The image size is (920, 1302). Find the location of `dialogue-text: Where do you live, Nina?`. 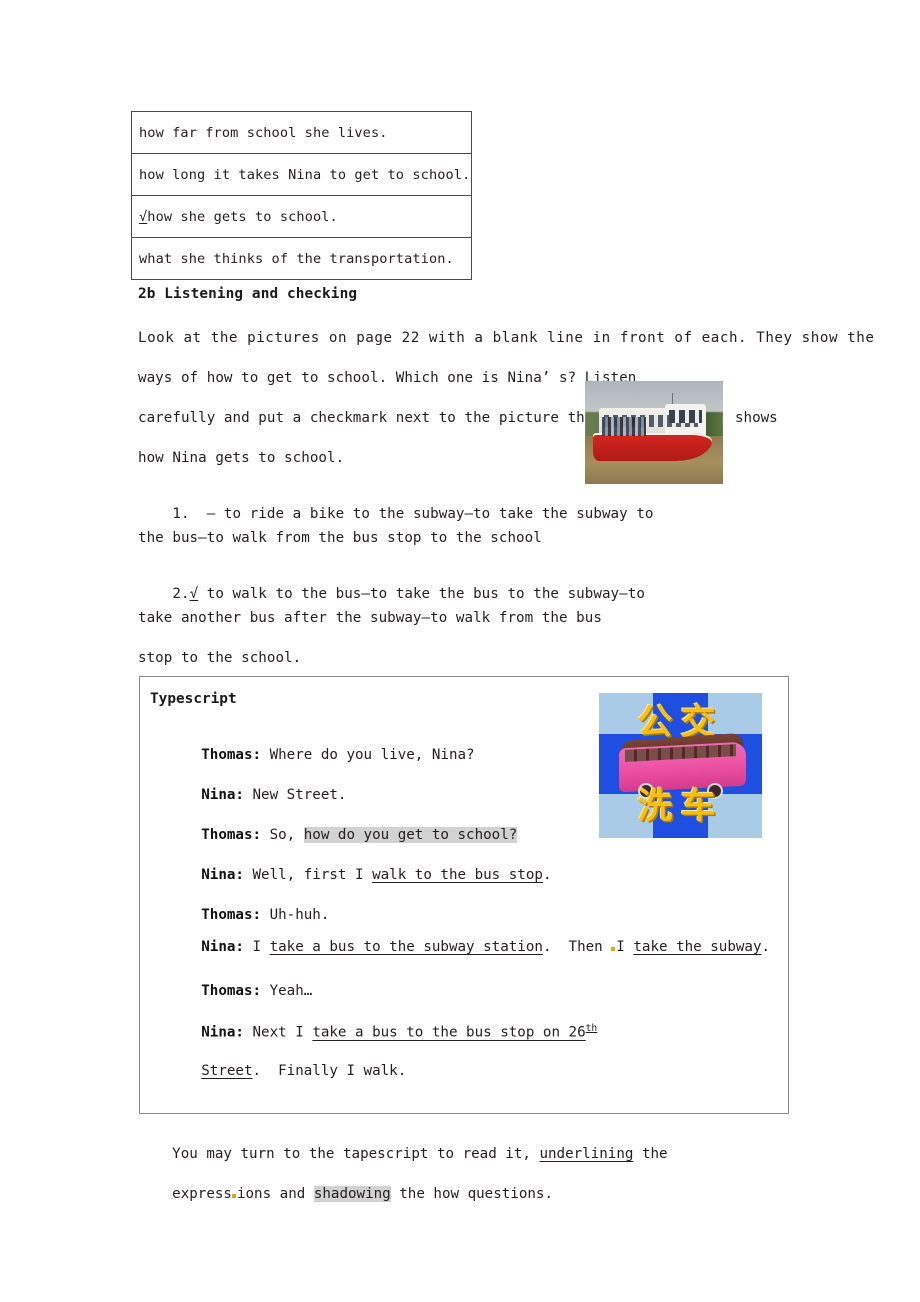

dialogue-text: Where do you live, Nina? is located at coordinates (368, 755).